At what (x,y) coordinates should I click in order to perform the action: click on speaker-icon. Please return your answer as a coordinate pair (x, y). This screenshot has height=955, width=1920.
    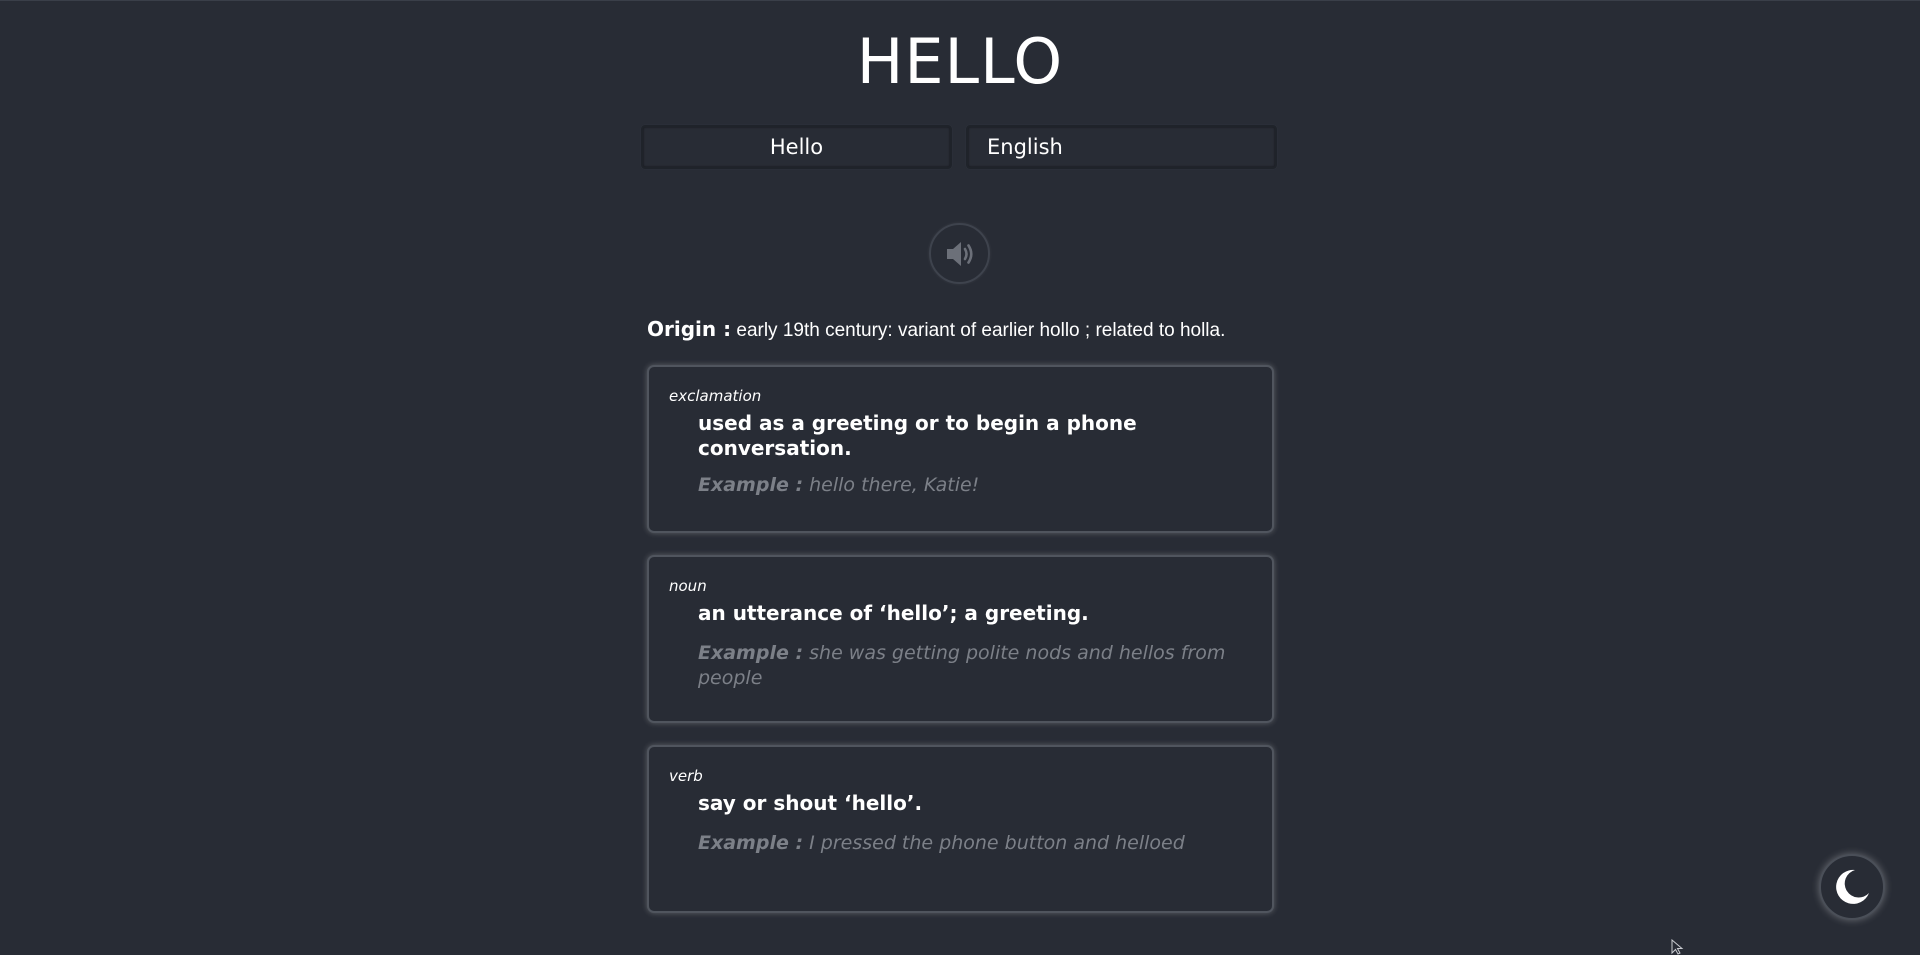
    Looking at the image, I should click on (960, 254).